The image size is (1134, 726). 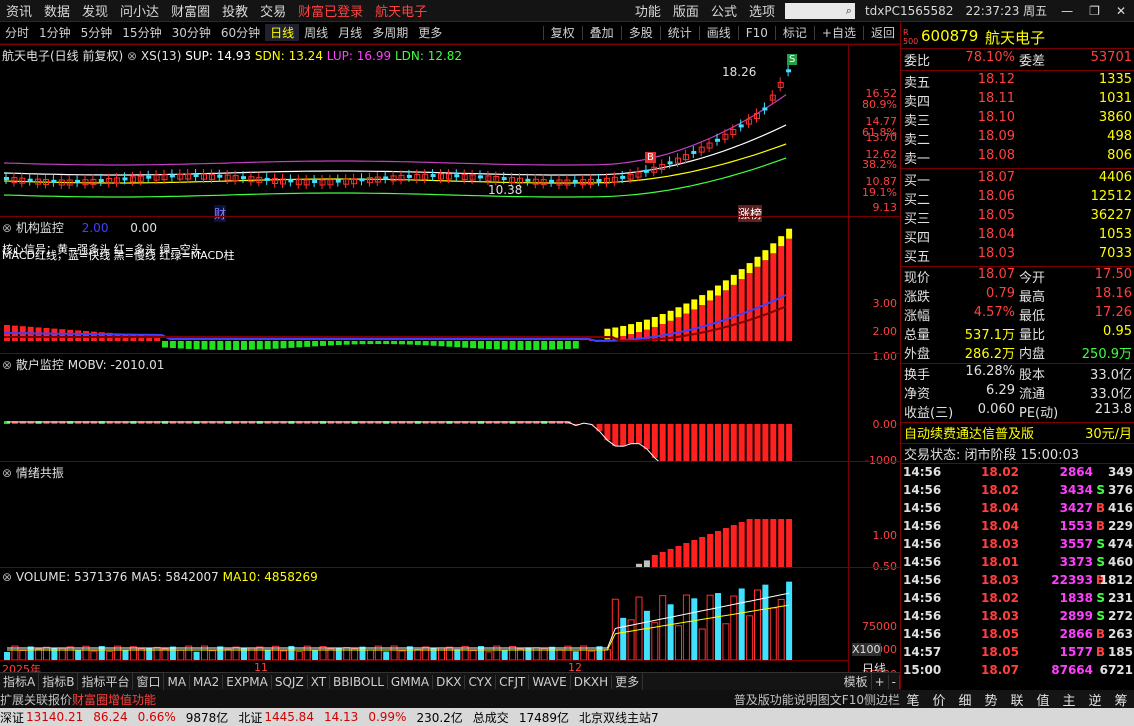 What do you see at coordinates (1017, 411) in the screenshot?
I see `quote-stat-row: 收益(三) 0.060 PE(动) 213.8` at bounding box center [1017, 411].